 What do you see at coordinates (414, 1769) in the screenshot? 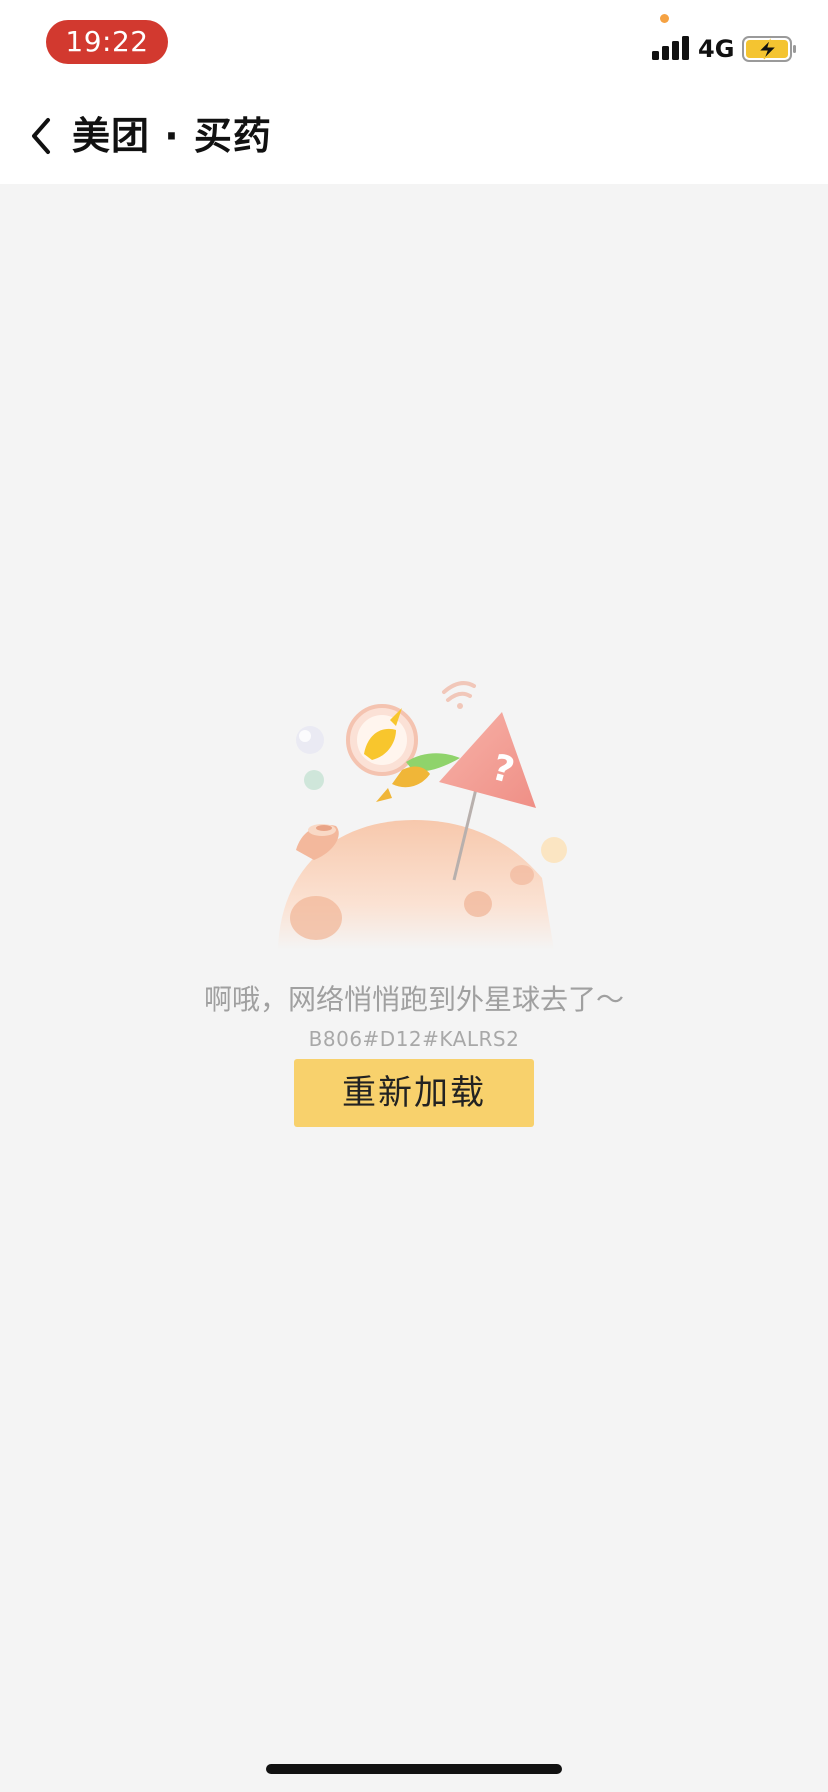
I see `home-indicator` at bounding box center [414, 1769].